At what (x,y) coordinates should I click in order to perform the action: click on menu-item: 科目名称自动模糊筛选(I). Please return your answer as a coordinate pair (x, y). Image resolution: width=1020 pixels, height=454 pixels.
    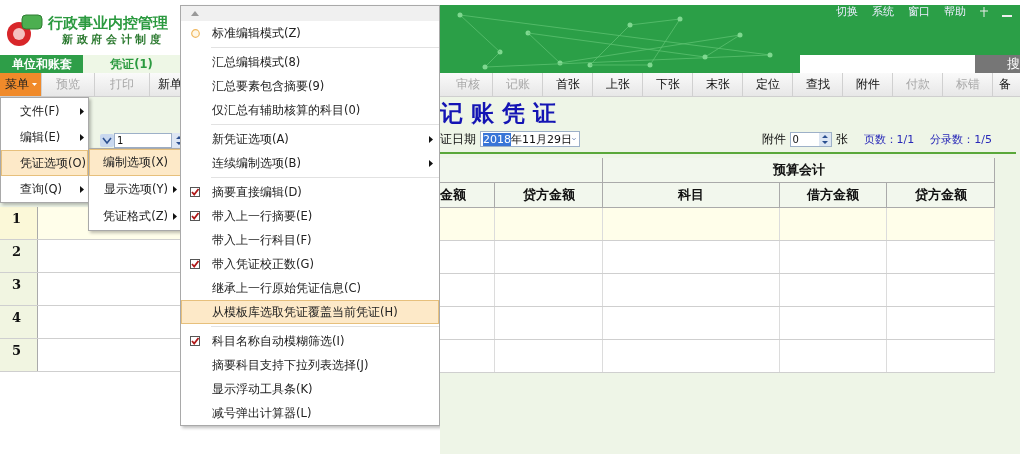
    Looking at the image, I should click on (310, 341).